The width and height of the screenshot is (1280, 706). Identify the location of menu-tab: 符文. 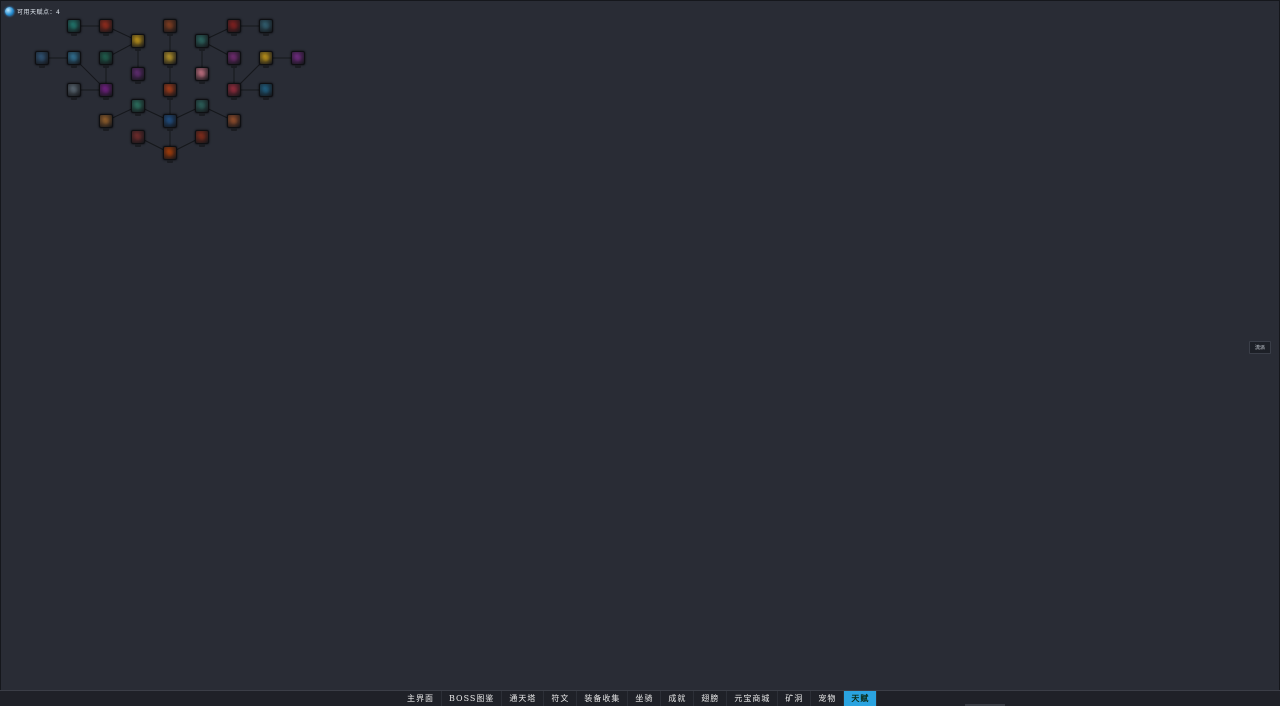
(561, 698).